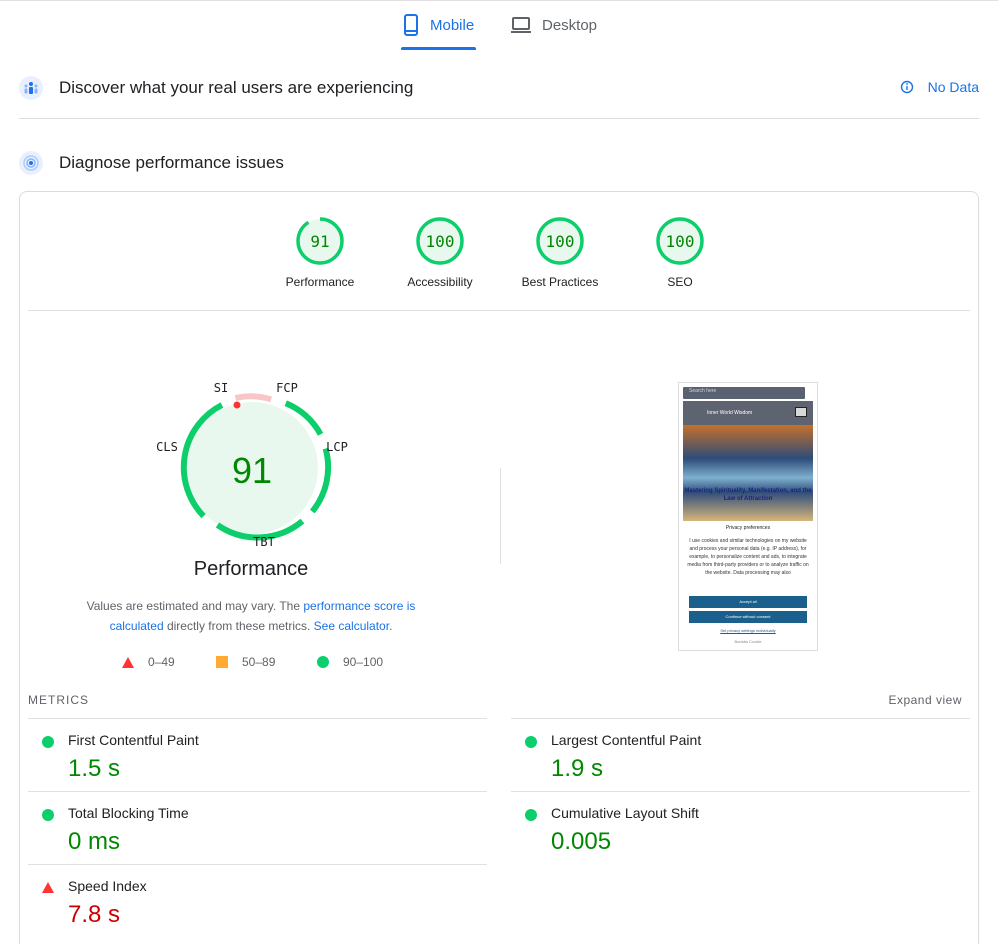  I want to click on legend-pass-range: 90–100, so click(363, 662).